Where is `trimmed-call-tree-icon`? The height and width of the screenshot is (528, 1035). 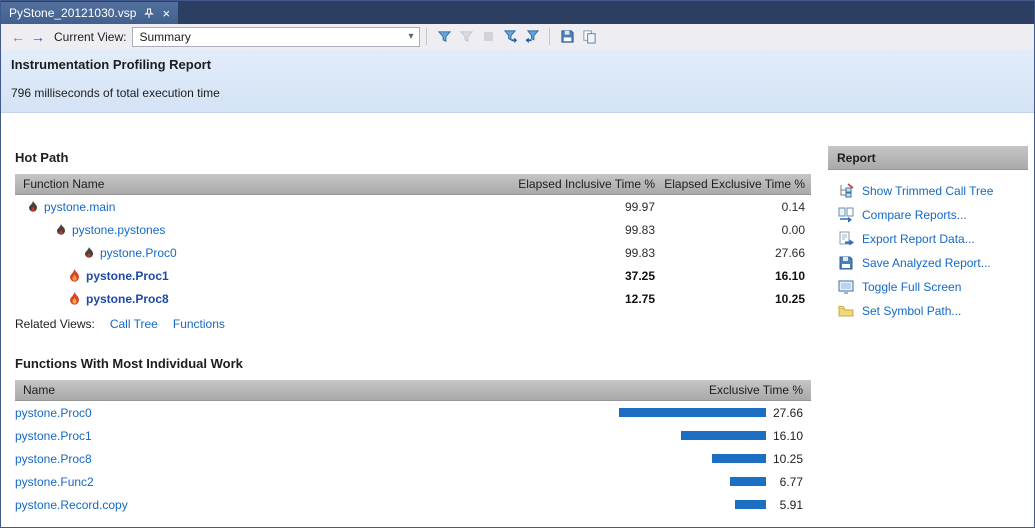 trimmed-call-tree-icon is located at coordinates (846, 191).